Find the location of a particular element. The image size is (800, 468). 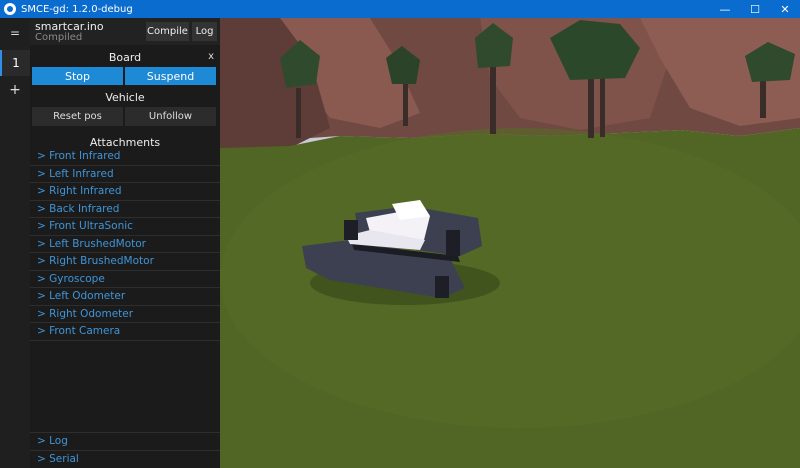

window-titlebar: SMCE-gd: 1.2.0-debug — ☐ ✕ is located at coordinates (400, 9).